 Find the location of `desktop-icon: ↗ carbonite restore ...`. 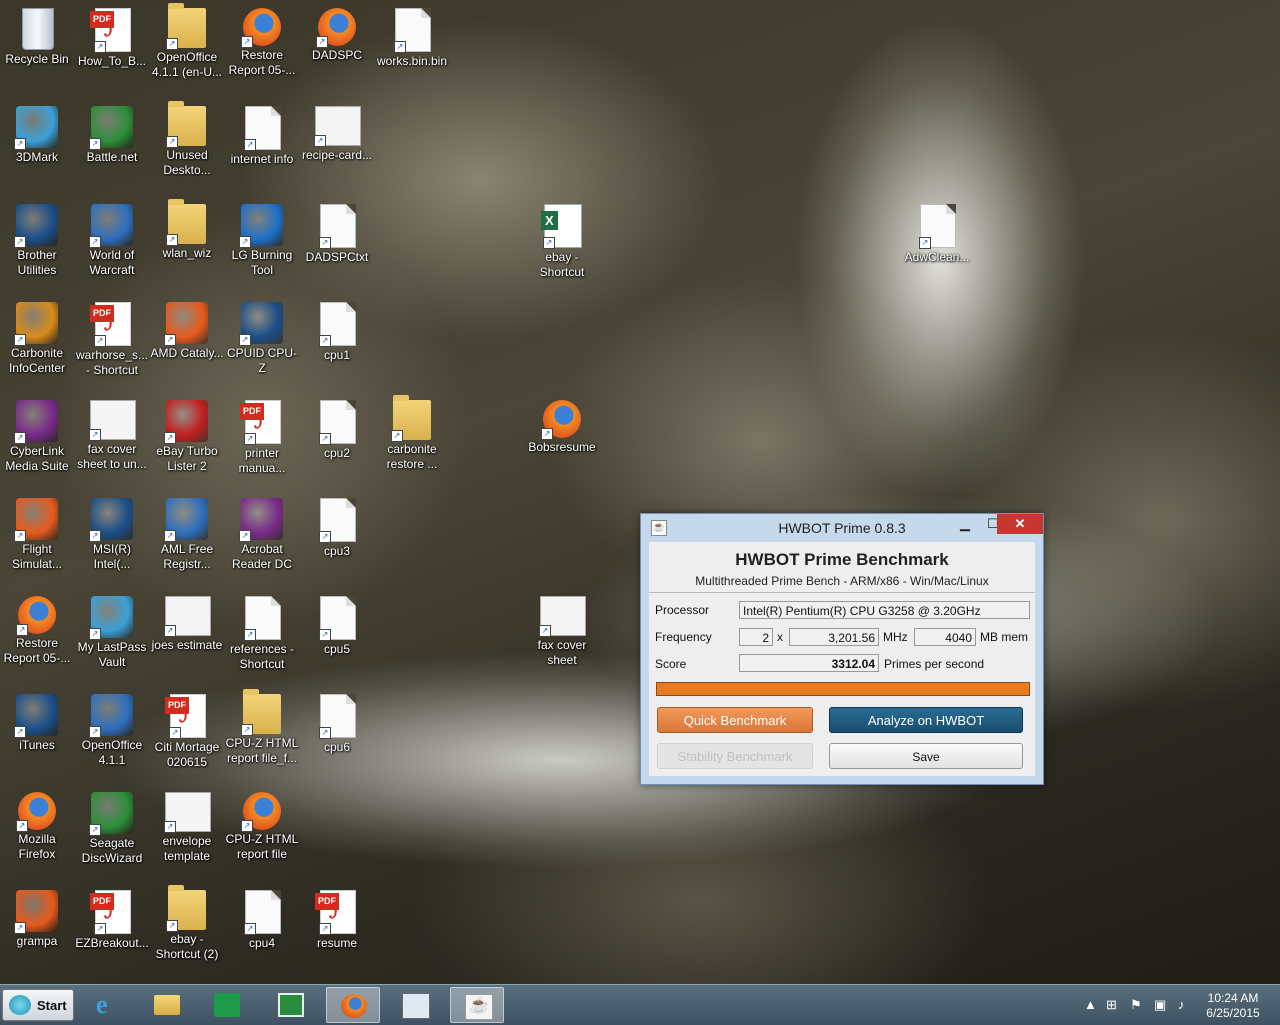

desktop-icon: ↗ carbonite restore ... is located at coordinates (412, 439).